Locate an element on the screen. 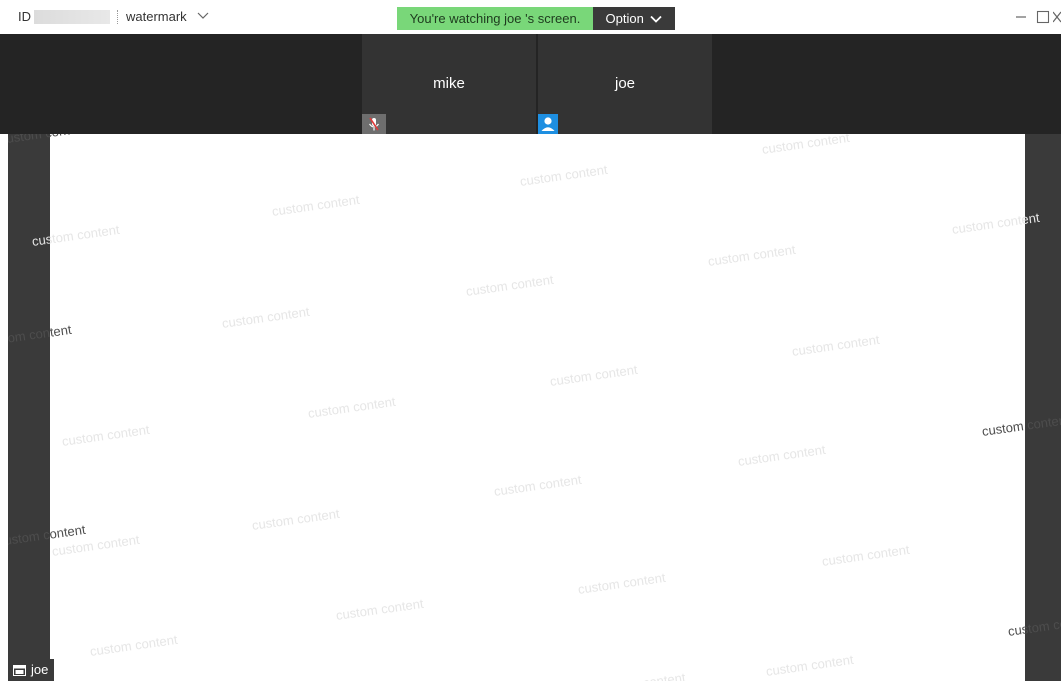  option-button-label: Option is located at coordinates (624, 18).